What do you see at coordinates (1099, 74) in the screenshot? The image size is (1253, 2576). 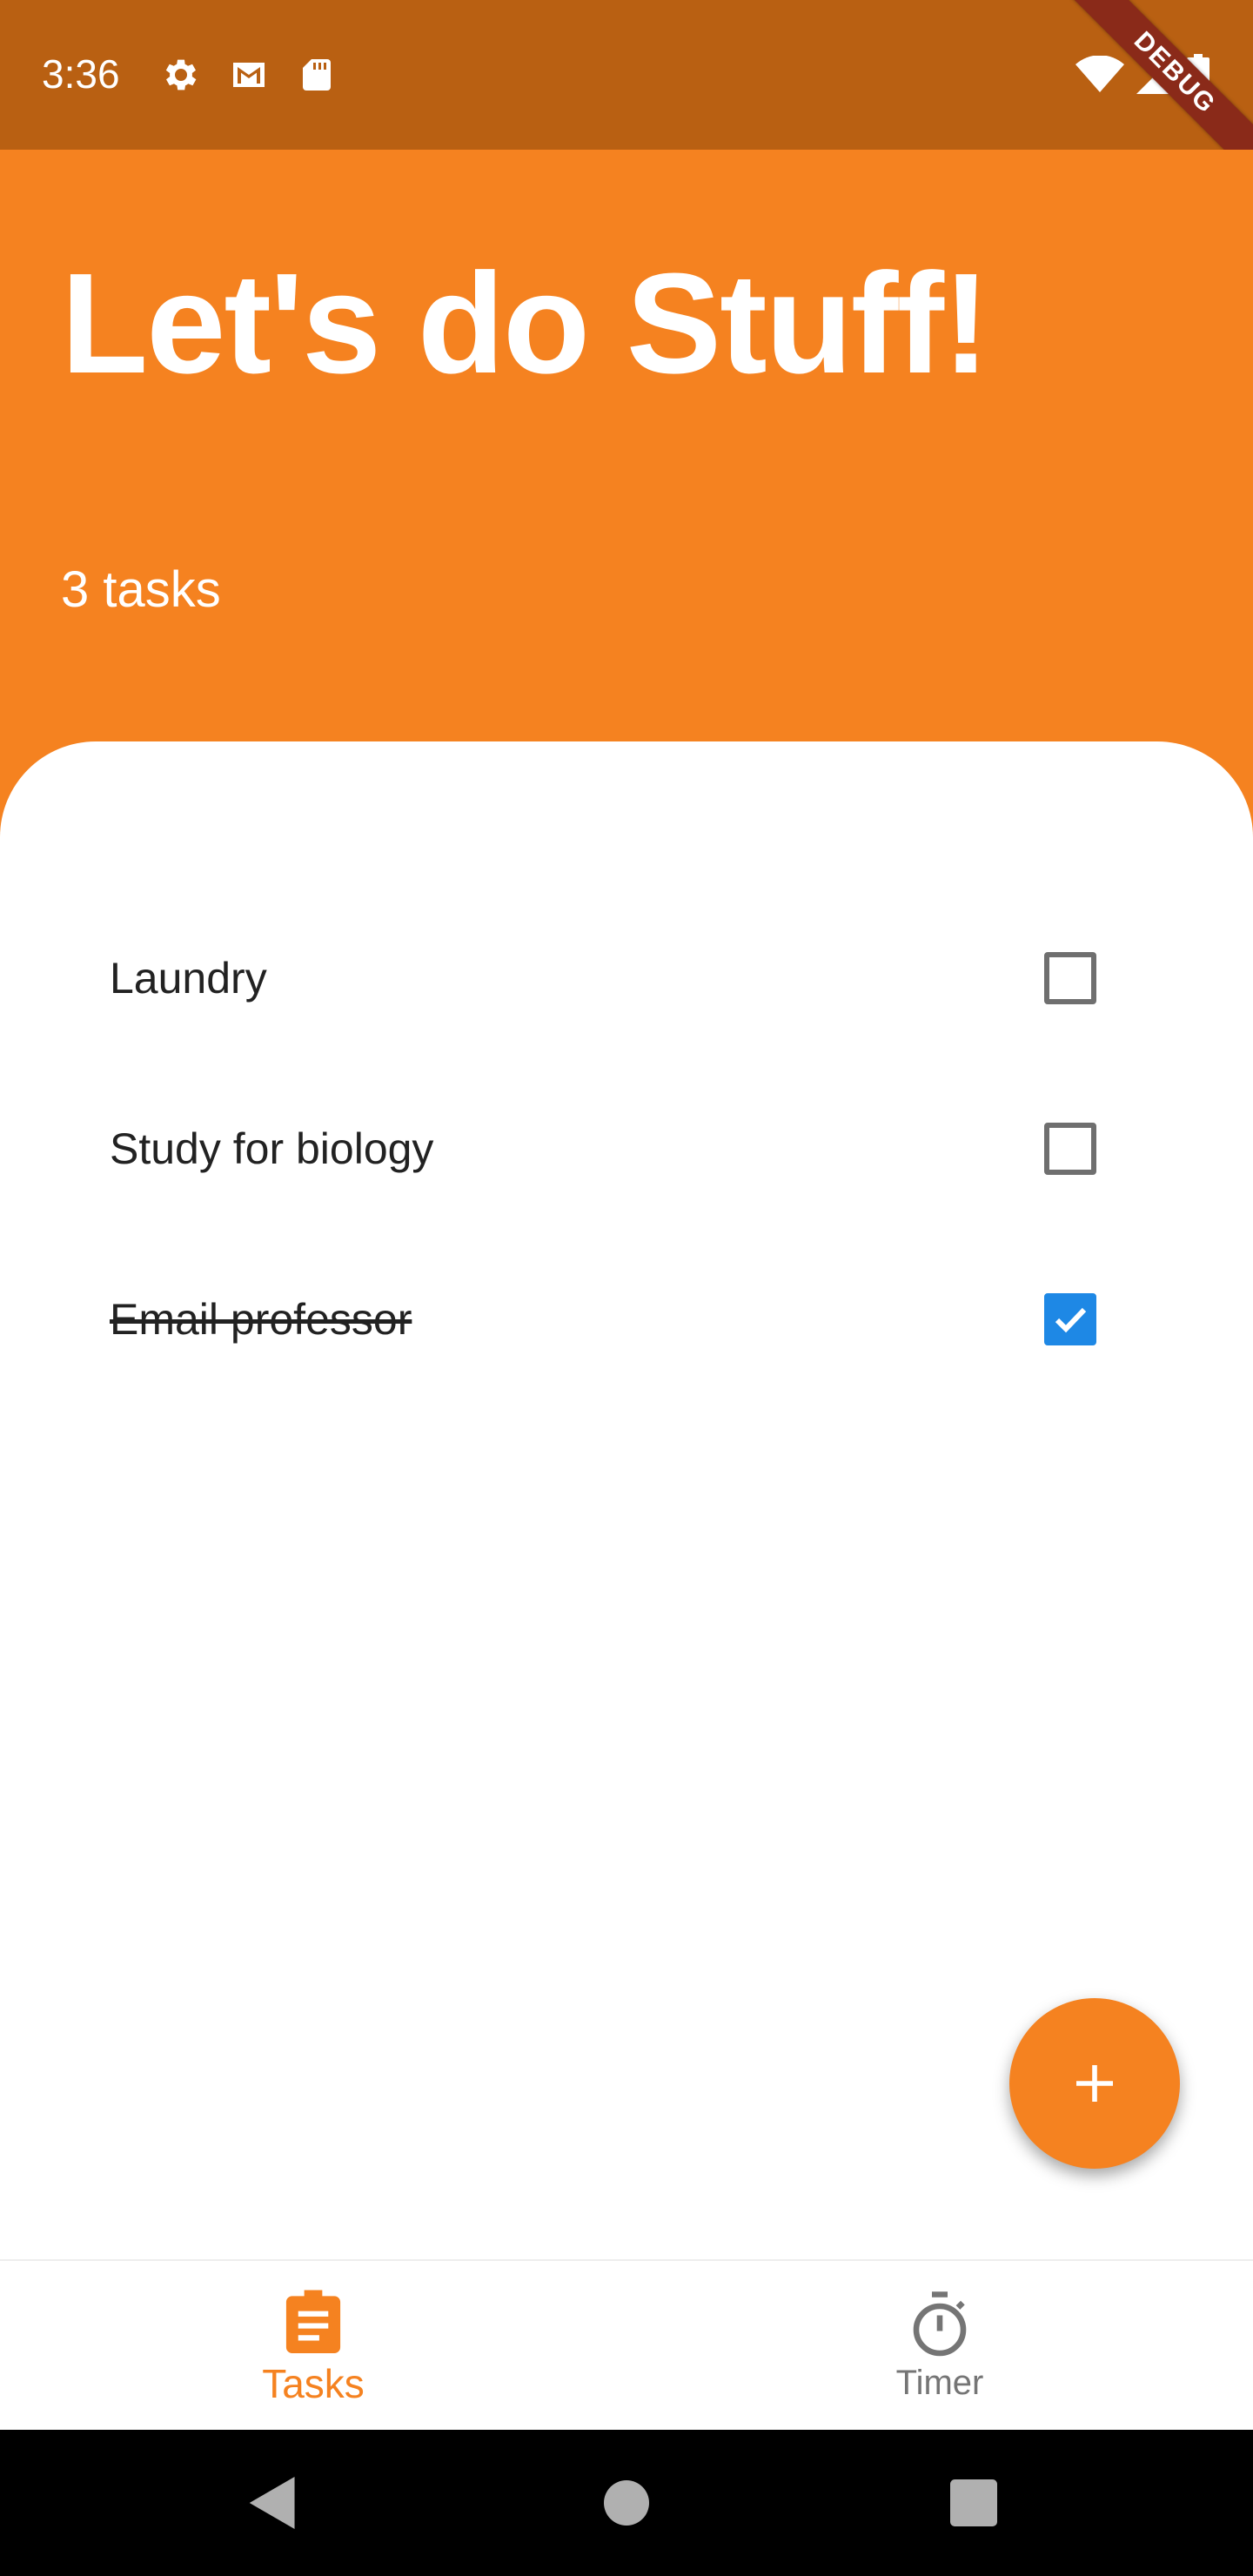 I see `wifi-icon` at bounding box center [1099, 74].